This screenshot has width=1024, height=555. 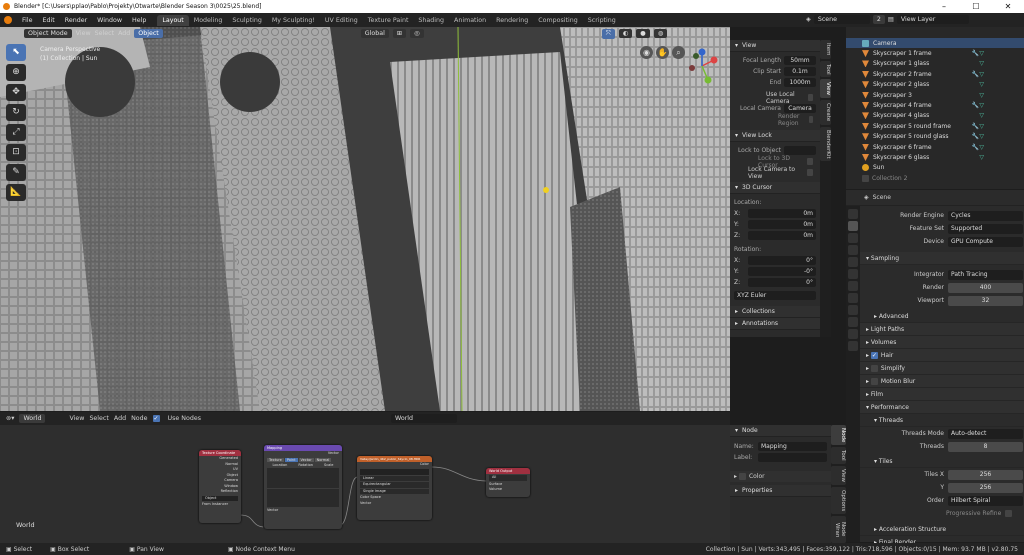 What do you see at coordinates (935, 126) in the screenshot?
I see `outliner-item: Skyscraper 5 round frame 🔧▽` at bounding box center [935, 126].